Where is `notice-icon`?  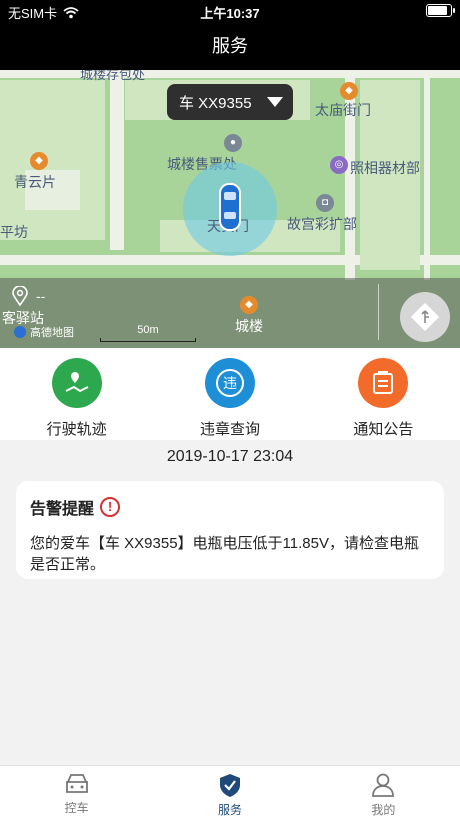 notice-icon is located at coordinates (383, 383).